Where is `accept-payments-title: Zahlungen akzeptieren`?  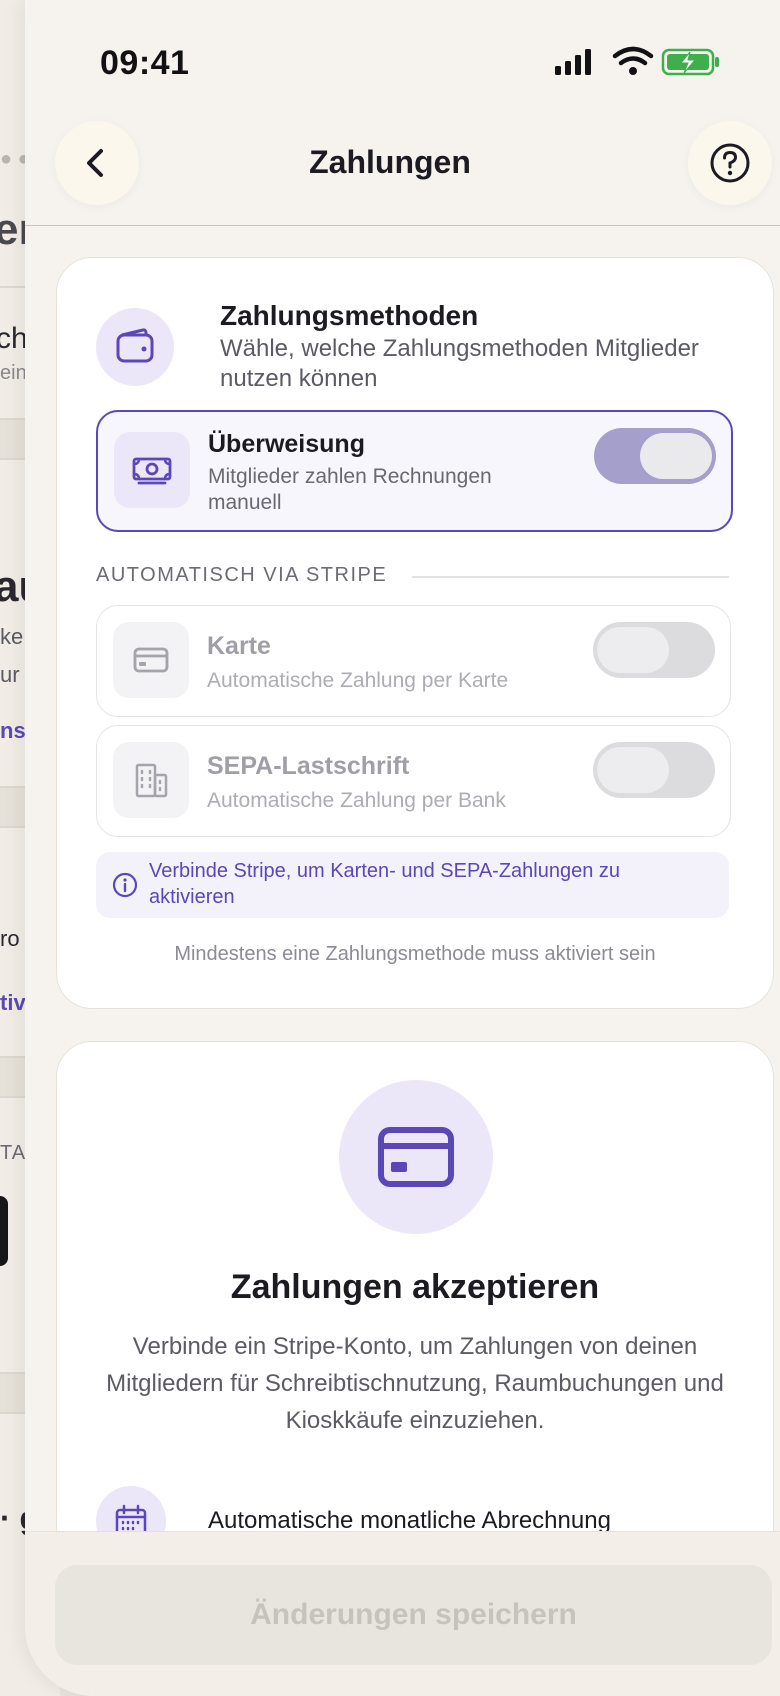 accept-payments-title: Zahlungen akzeptieren is located at coordinates (415, 1287).